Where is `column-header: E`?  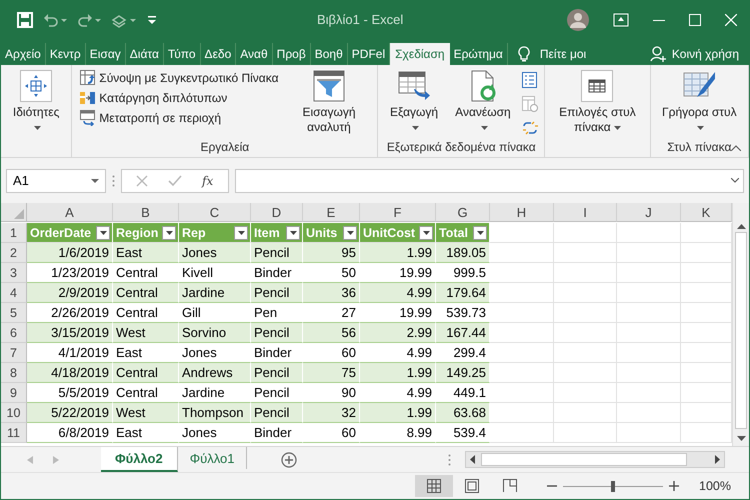 column-header: E is located at coordinates (331, 212).